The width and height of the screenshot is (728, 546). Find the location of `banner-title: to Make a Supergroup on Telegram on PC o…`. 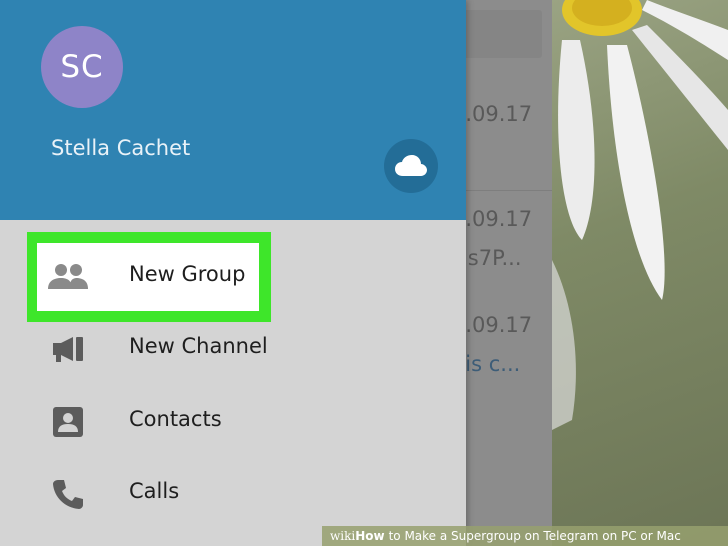

banner-title: to Make a Supergroup on Telegram on PC o… is located at coordinates (534, 536).